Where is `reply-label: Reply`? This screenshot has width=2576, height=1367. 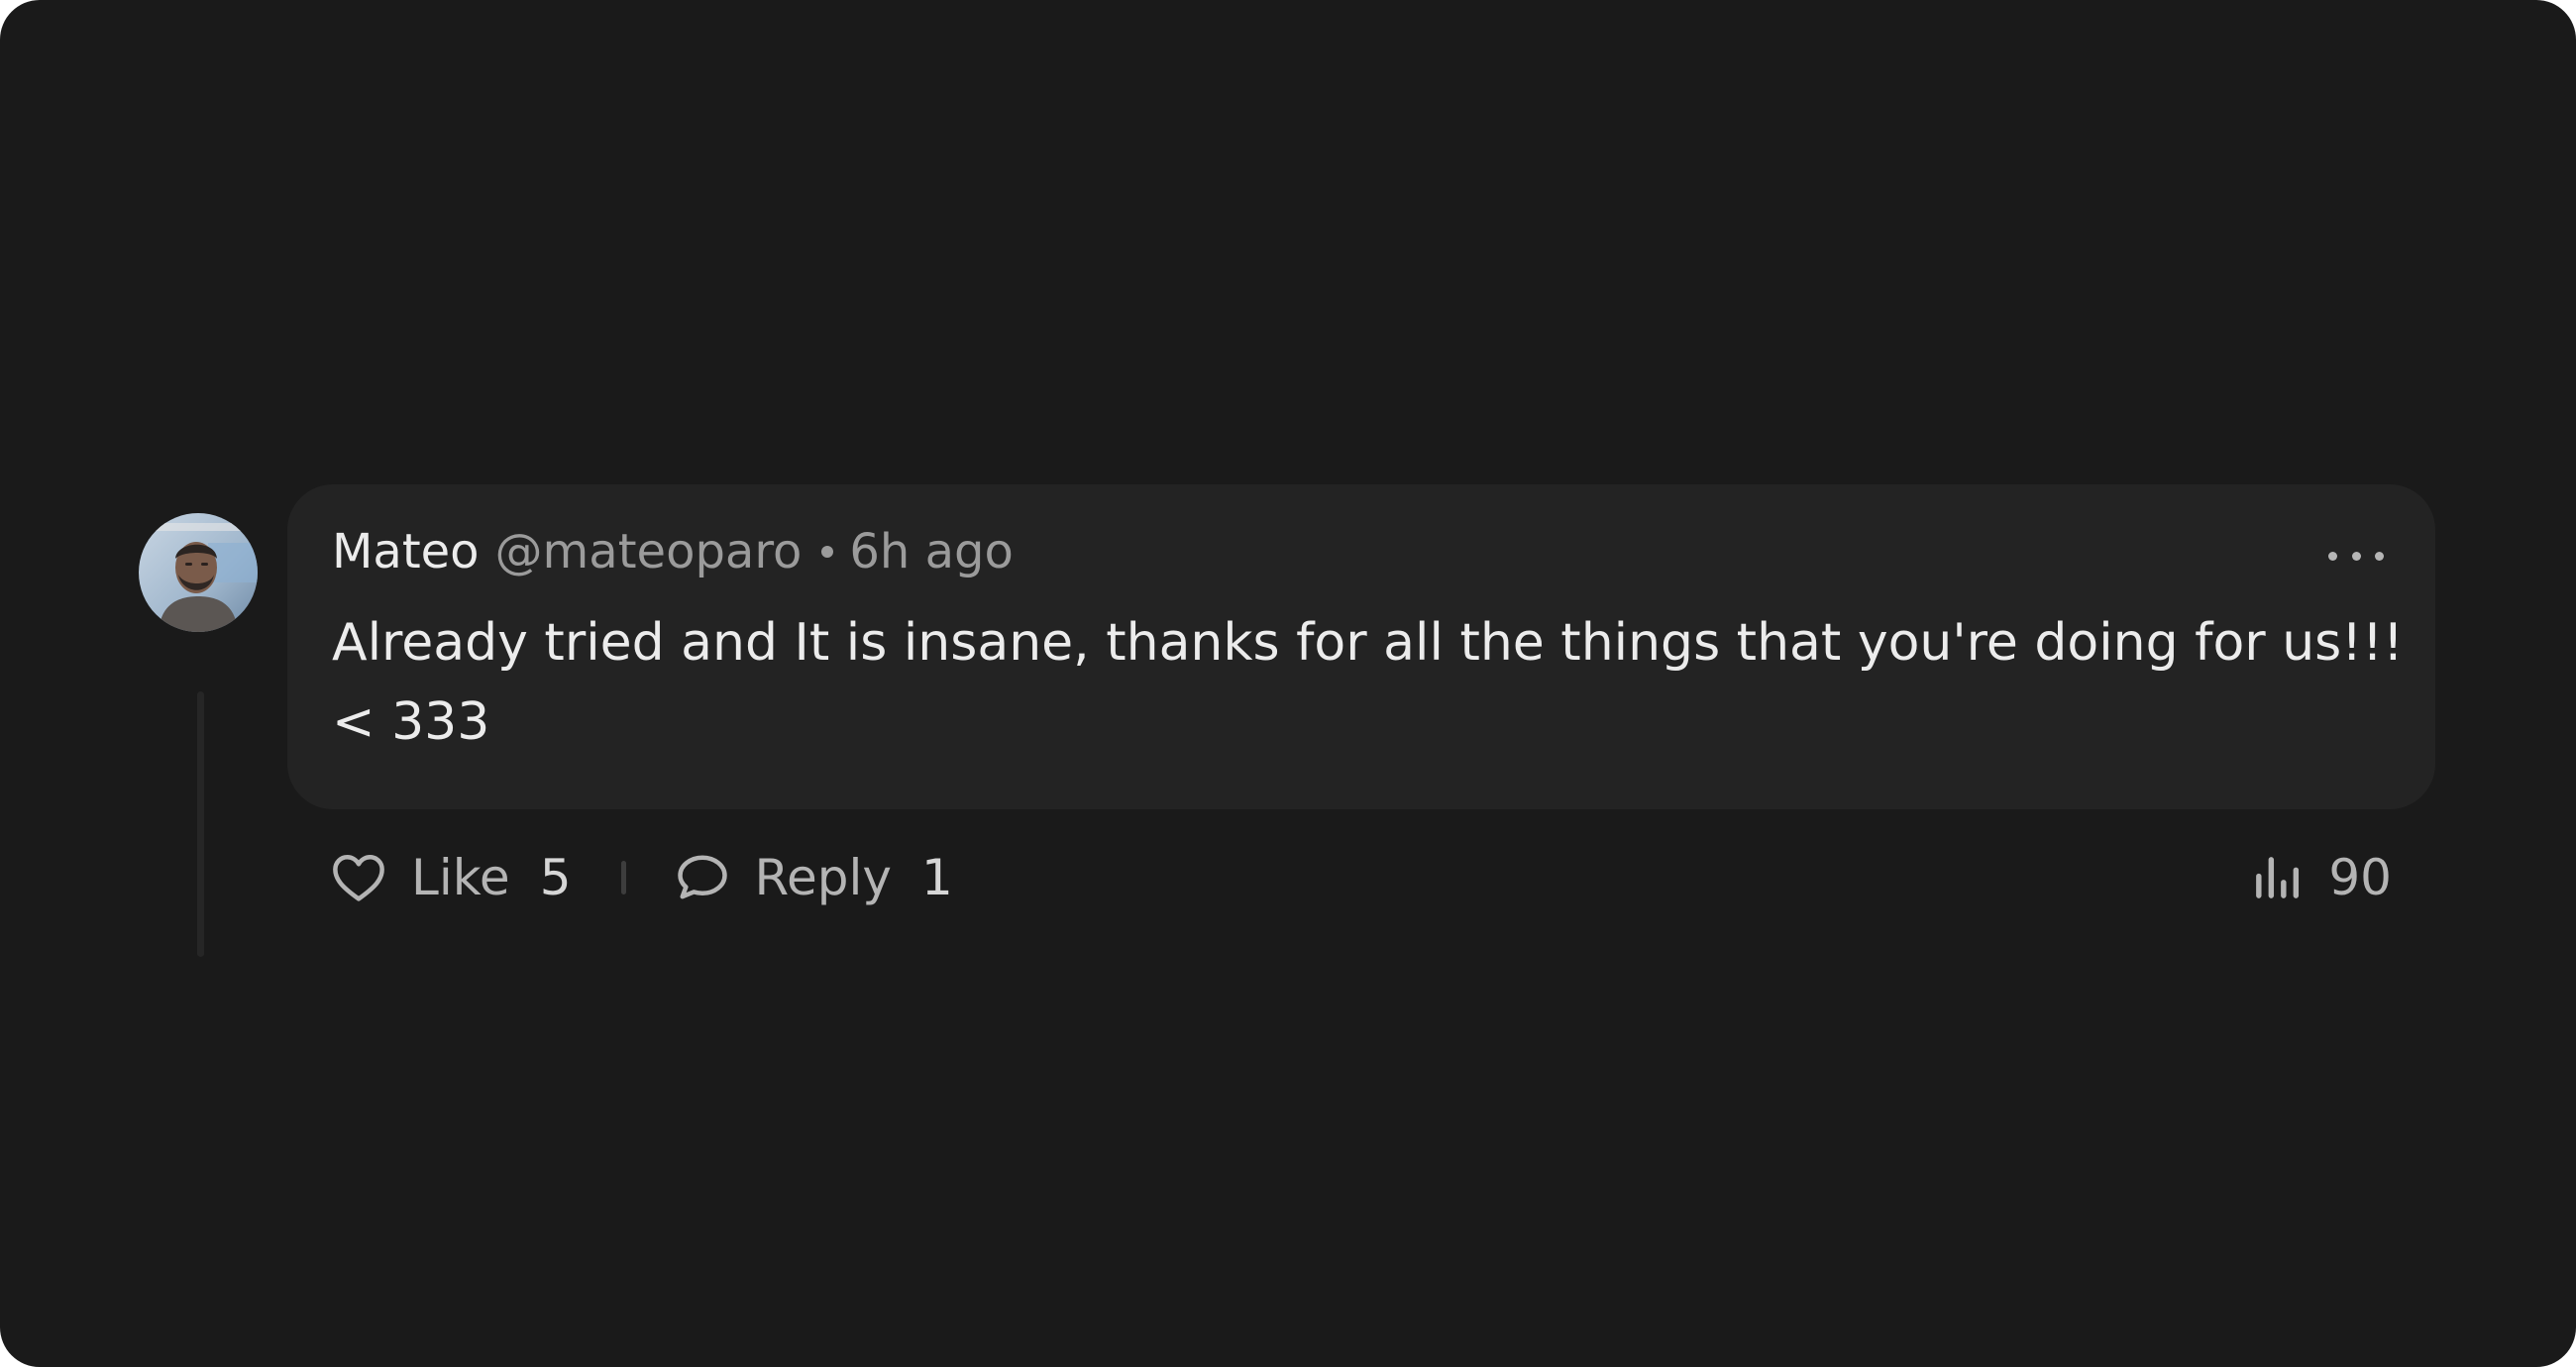
reply-label: Reply is located at coordinates (823, 877).